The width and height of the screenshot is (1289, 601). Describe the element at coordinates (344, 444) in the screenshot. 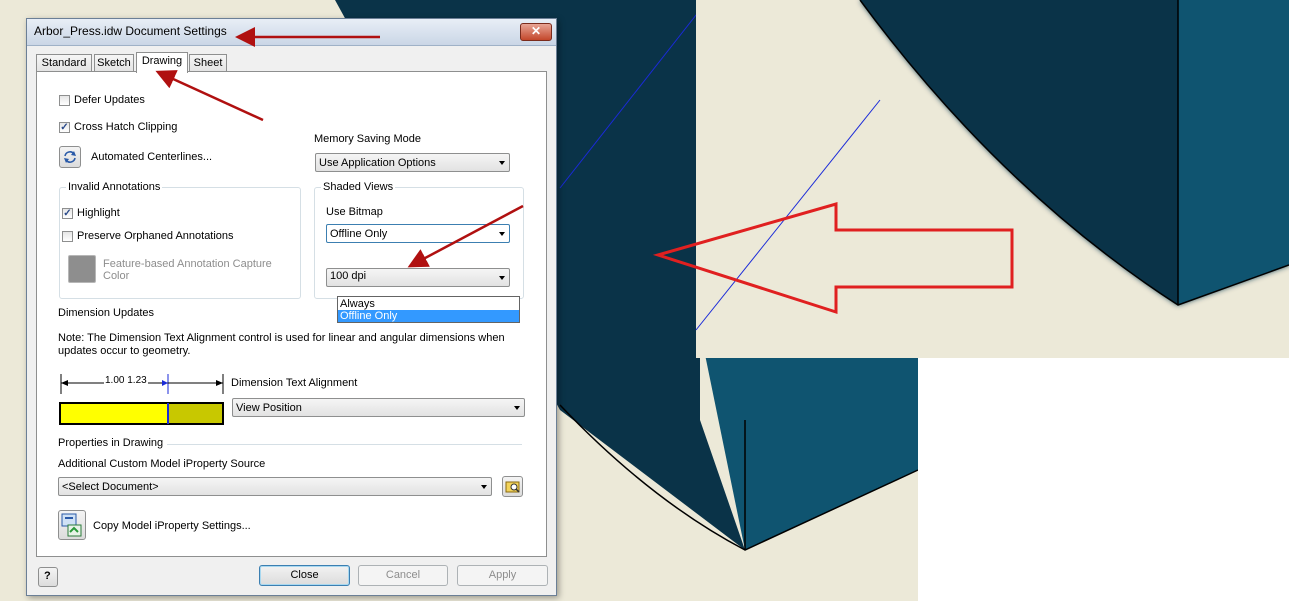

I see `properties-separator` at that location.